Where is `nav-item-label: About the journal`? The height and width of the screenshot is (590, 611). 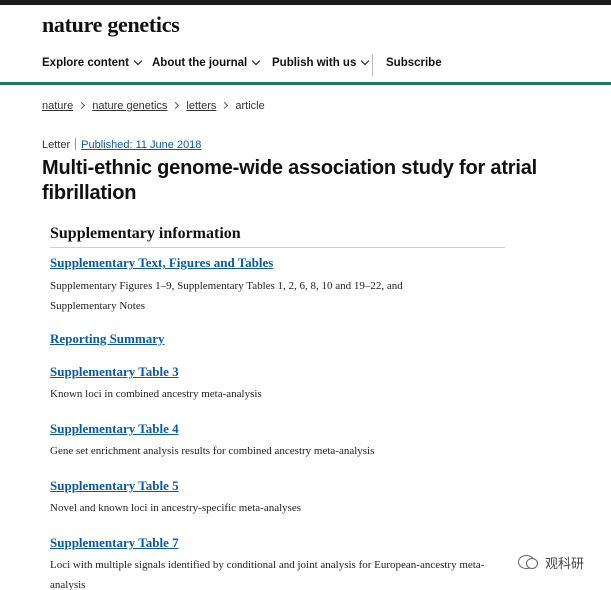 nav-item-label: About the journal is located at coordinates (200, 63).